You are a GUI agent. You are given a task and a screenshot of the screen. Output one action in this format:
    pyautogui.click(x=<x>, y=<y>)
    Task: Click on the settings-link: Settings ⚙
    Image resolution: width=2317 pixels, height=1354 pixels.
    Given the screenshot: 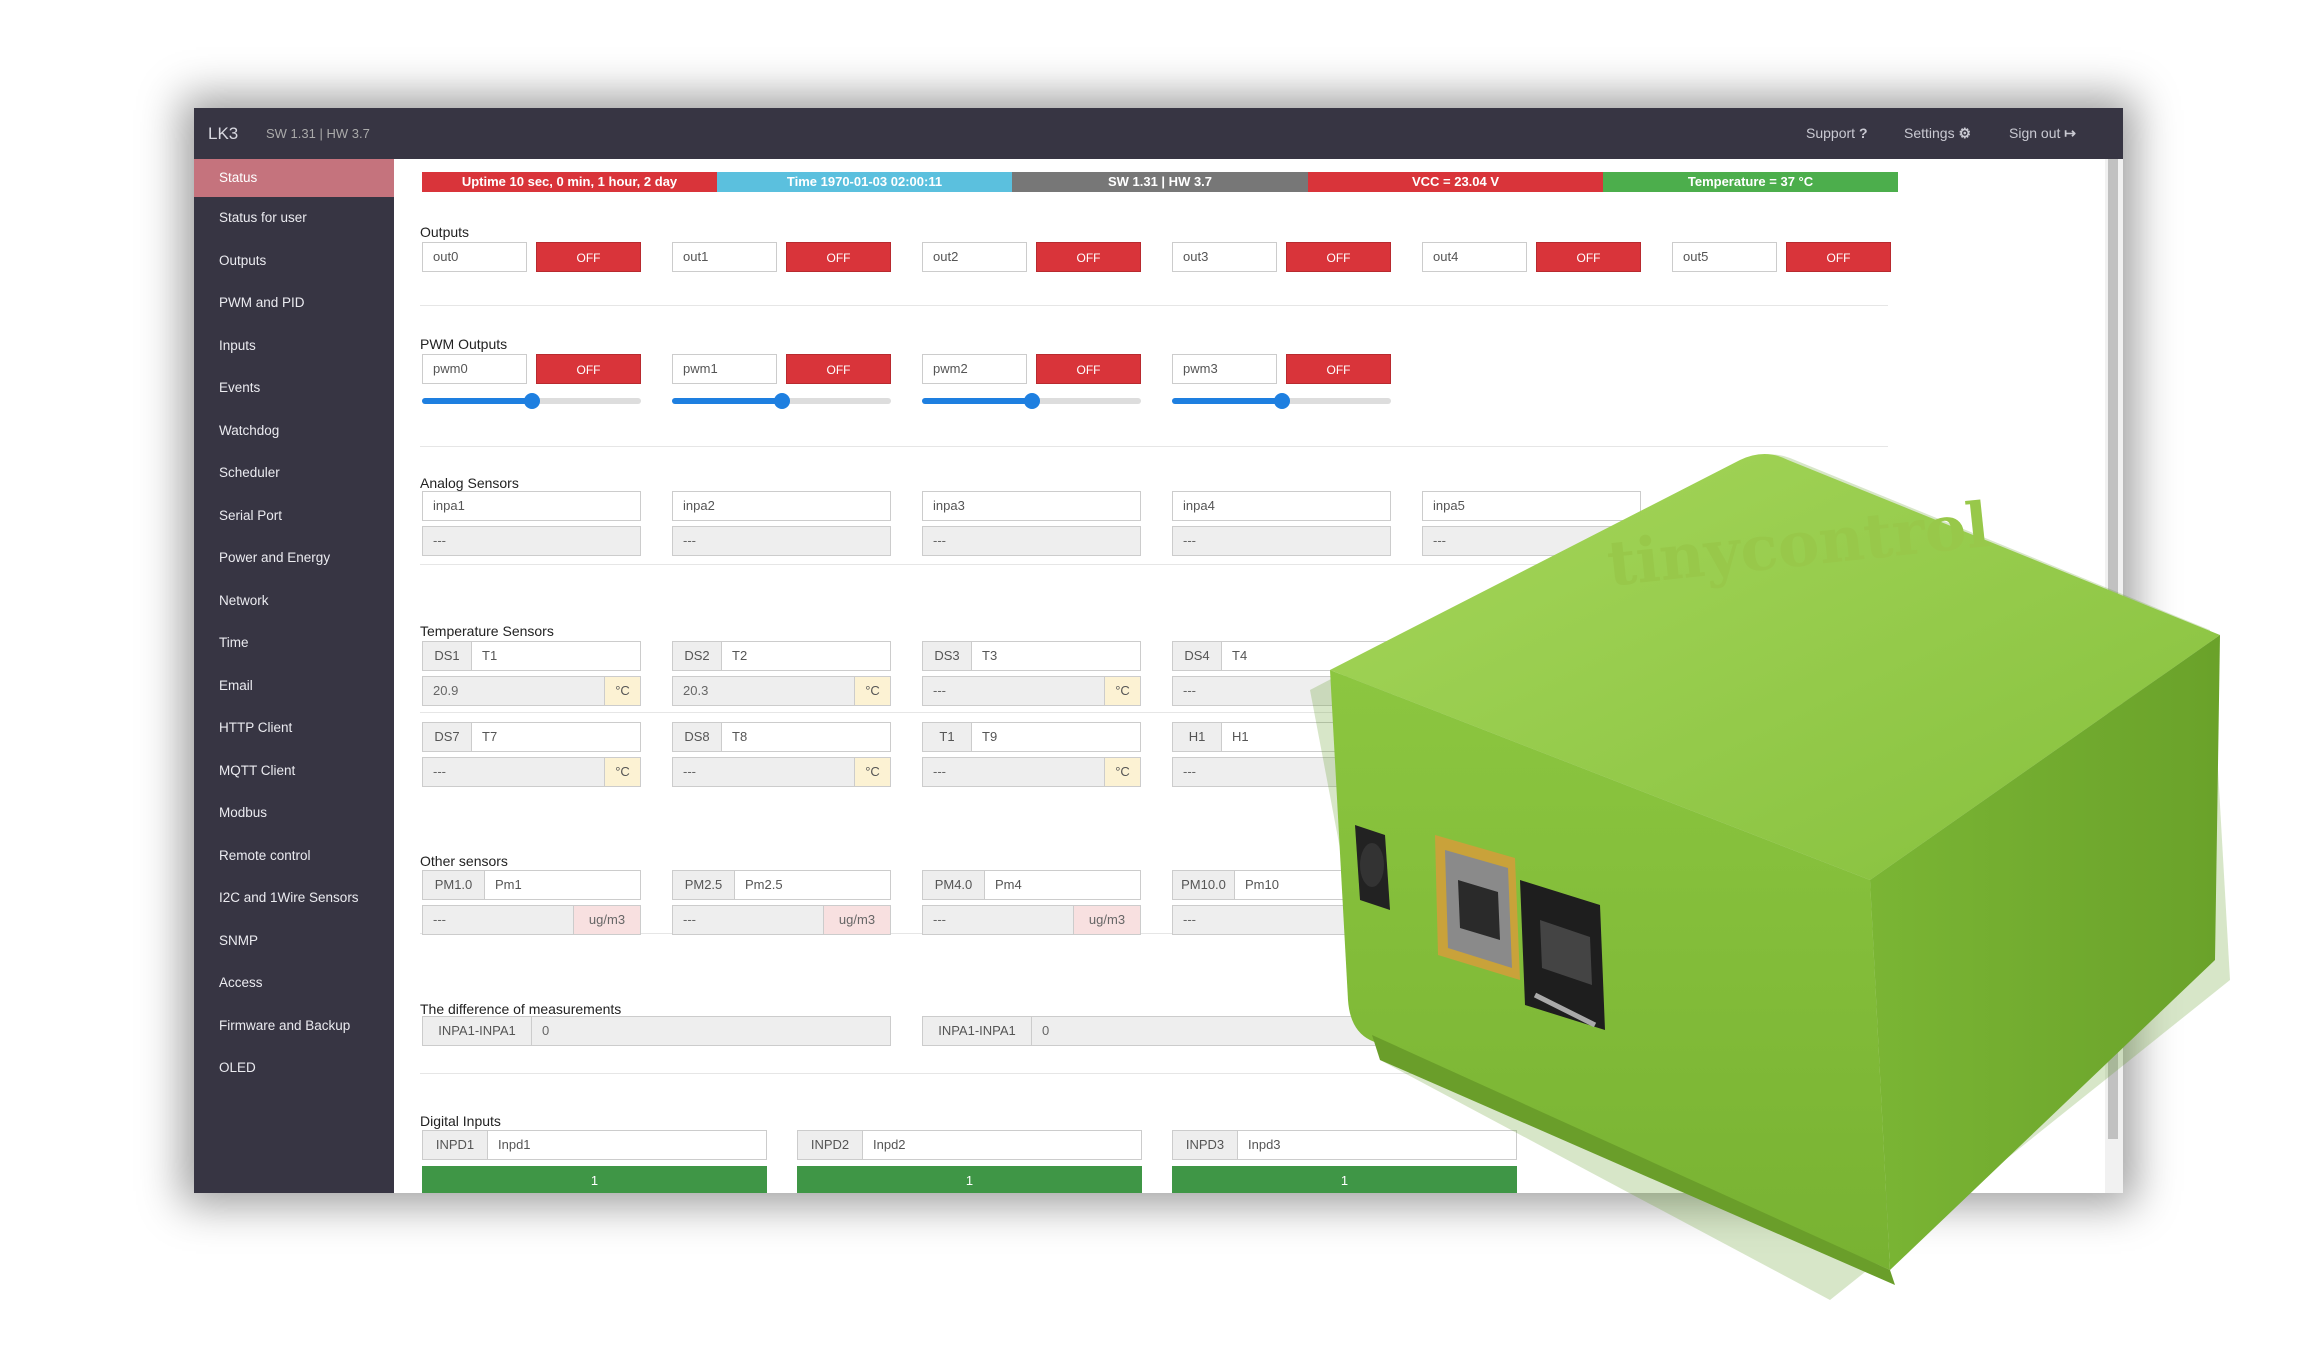 What is the action you would take?
    pyautogui.click(x=1937, y=133)
    